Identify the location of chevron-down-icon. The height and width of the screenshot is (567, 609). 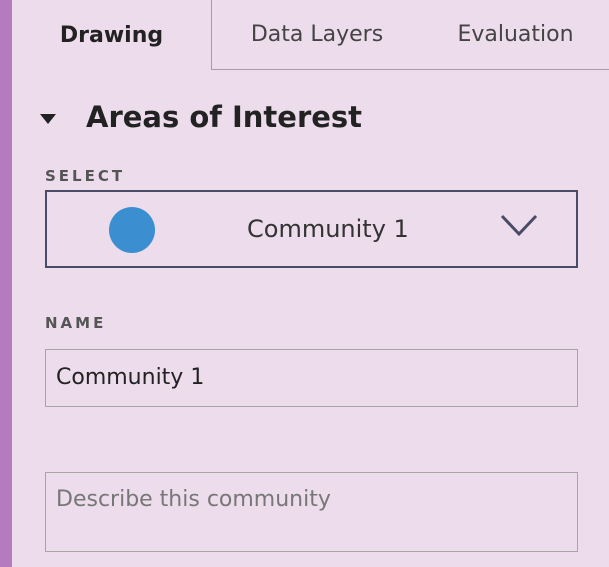
(519, 225).